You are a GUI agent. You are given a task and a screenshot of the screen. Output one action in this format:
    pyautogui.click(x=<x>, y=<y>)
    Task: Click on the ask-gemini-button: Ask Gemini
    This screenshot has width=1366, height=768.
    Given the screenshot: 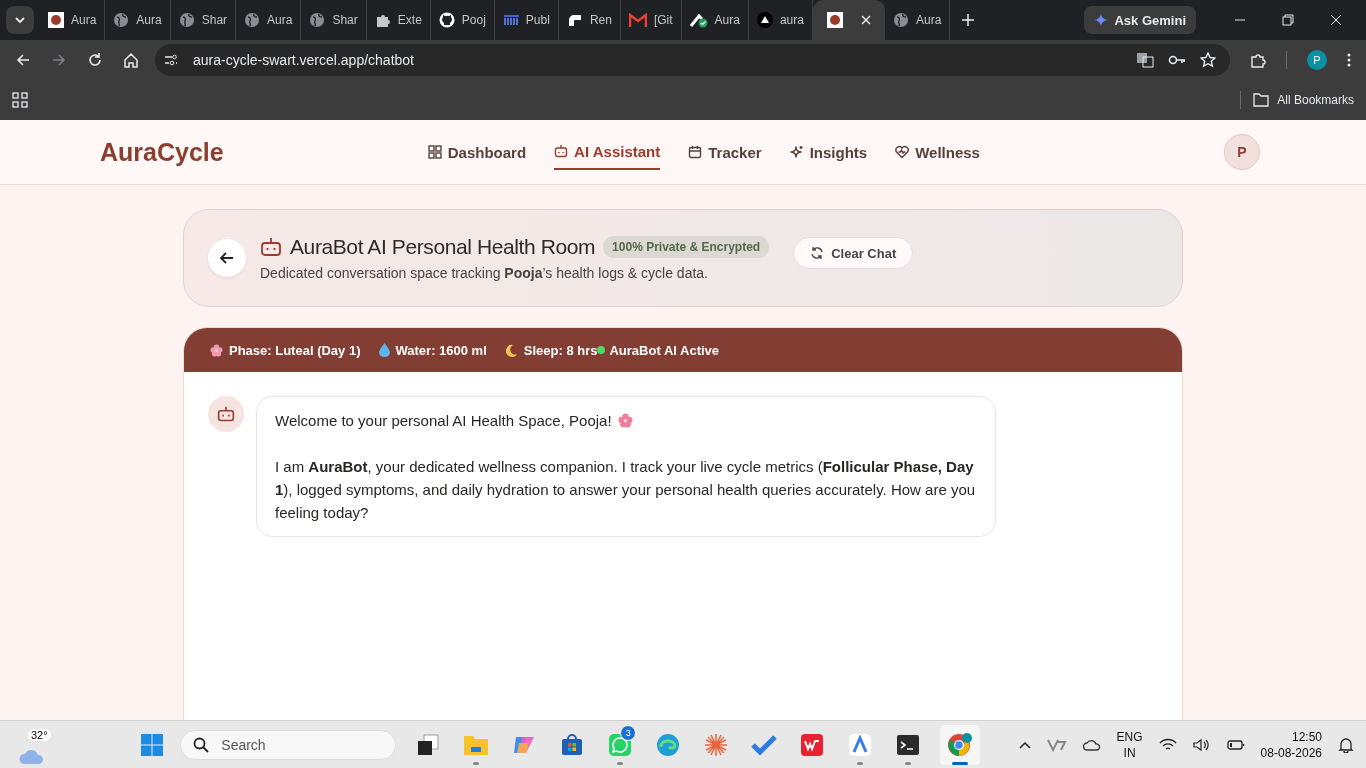 What is the action you would take?
    pyautogui.click(x=1140, y=20)
    